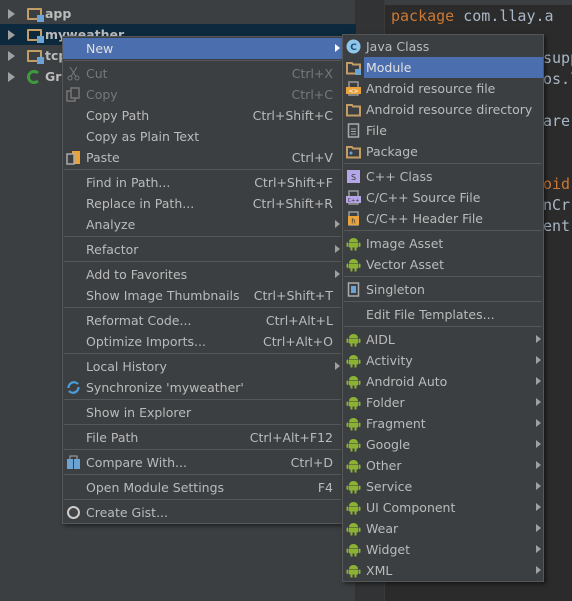 The image size is (572, 601). I want to click on java-class-icon: C, so click(353, 46).